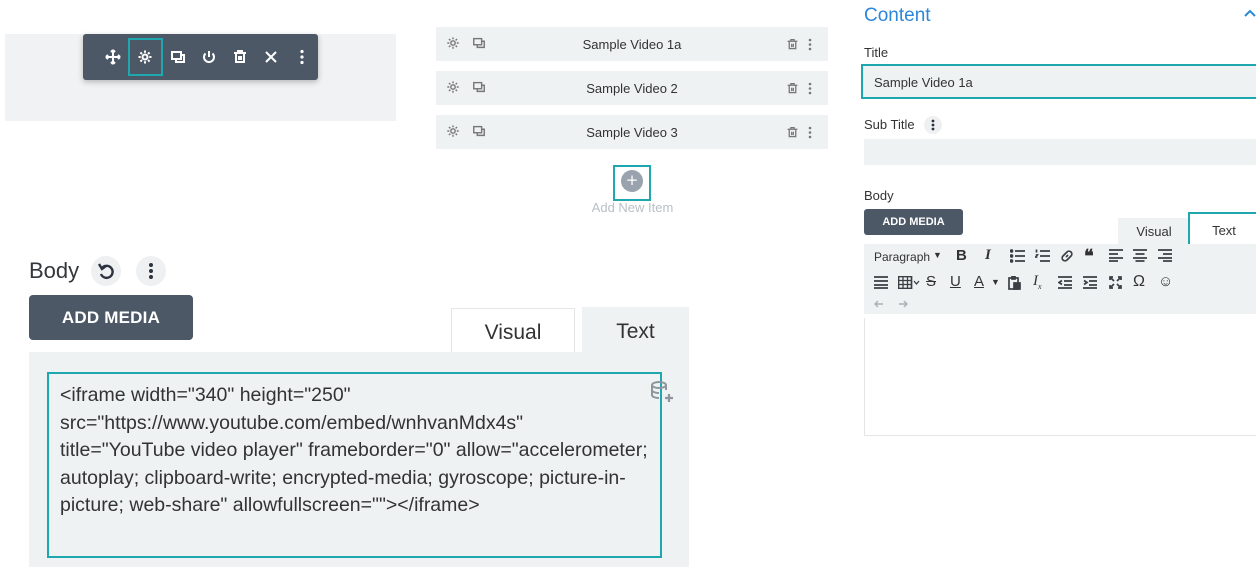  Describe the element at coordinates (1037, 282) in the screenshot. I see `clear-formatting-icon: Ix` at that location.